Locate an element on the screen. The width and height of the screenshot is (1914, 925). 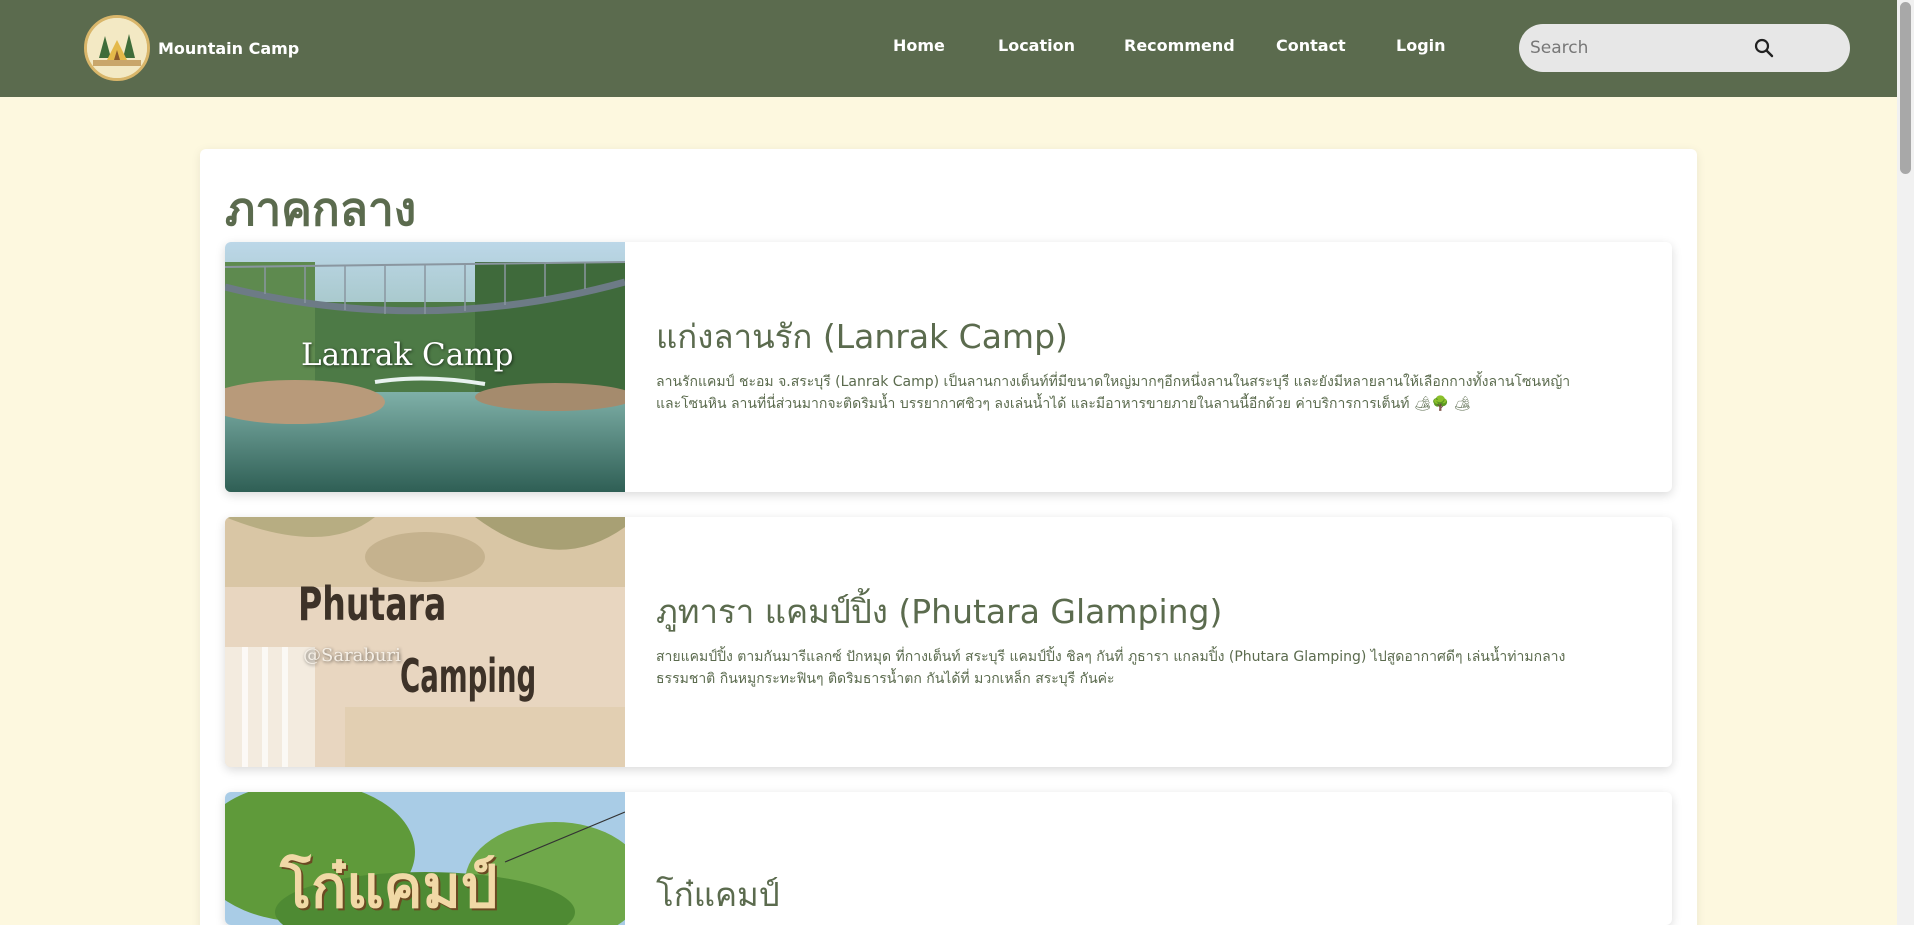
camp-image-caption: Camping is located at coordinates (468, 676).